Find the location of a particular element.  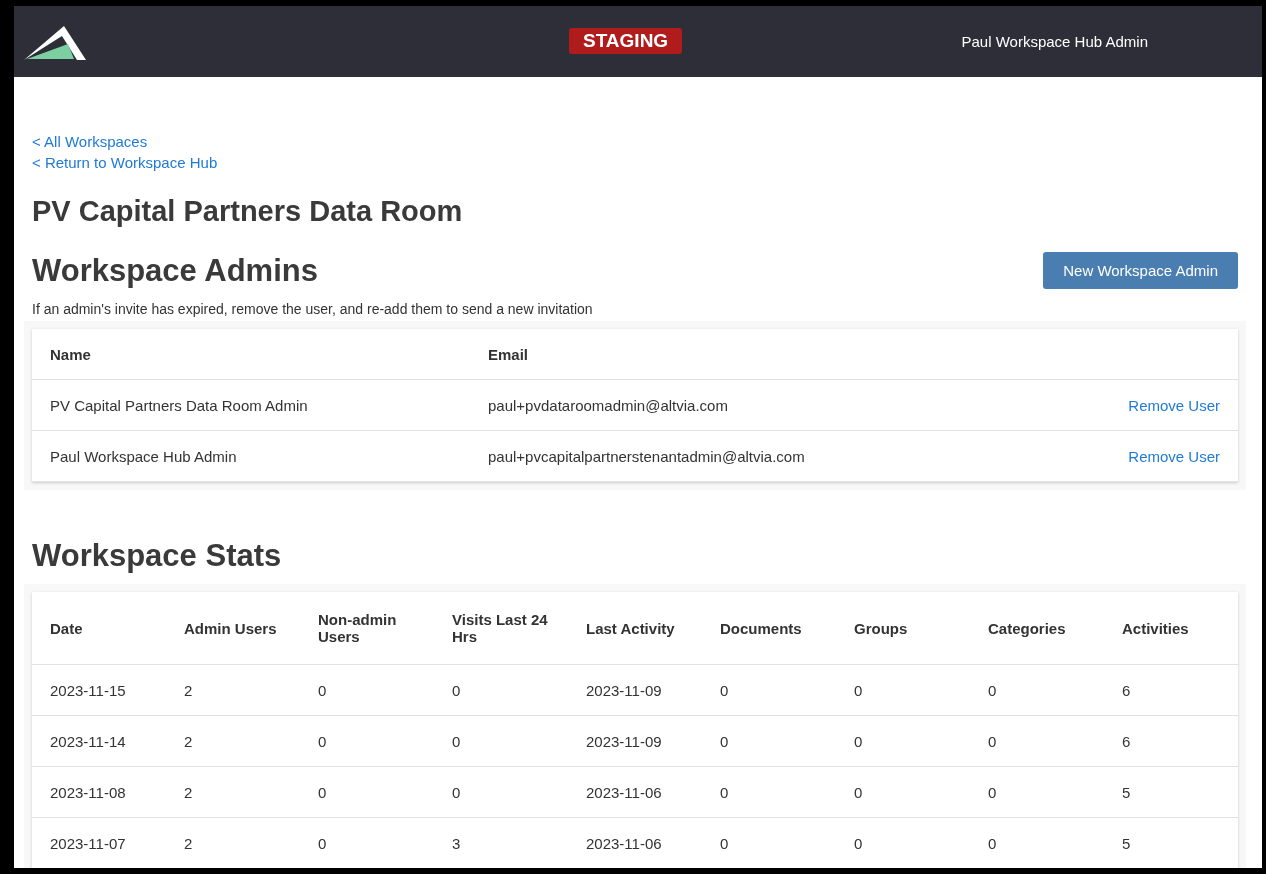

table-cell: 2023-11-15 is located at coordinates (99, 690).